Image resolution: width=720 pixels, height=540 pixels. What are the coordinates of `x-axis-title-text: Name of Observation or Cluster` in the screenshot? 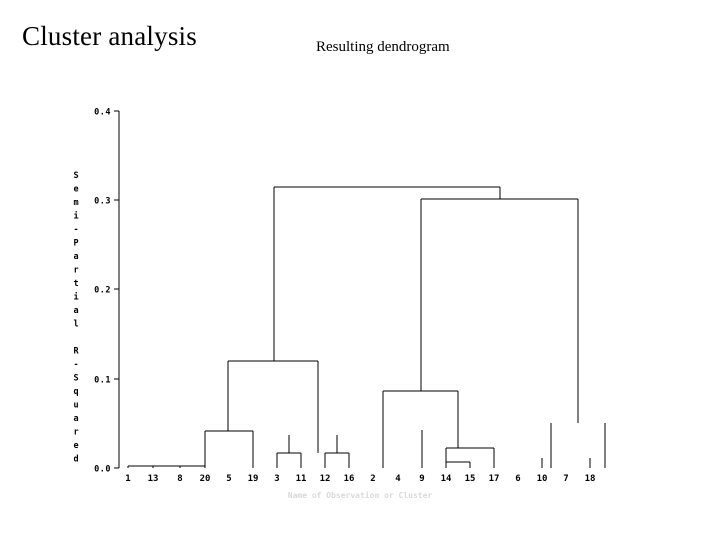 It's located at (360, 495).